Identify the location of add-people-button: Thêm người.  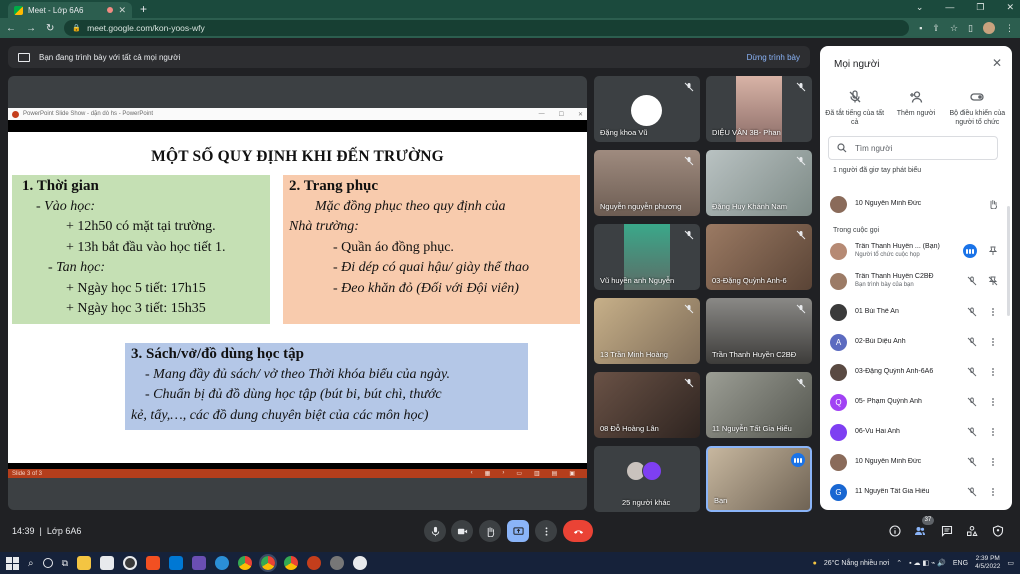
(916, 108).